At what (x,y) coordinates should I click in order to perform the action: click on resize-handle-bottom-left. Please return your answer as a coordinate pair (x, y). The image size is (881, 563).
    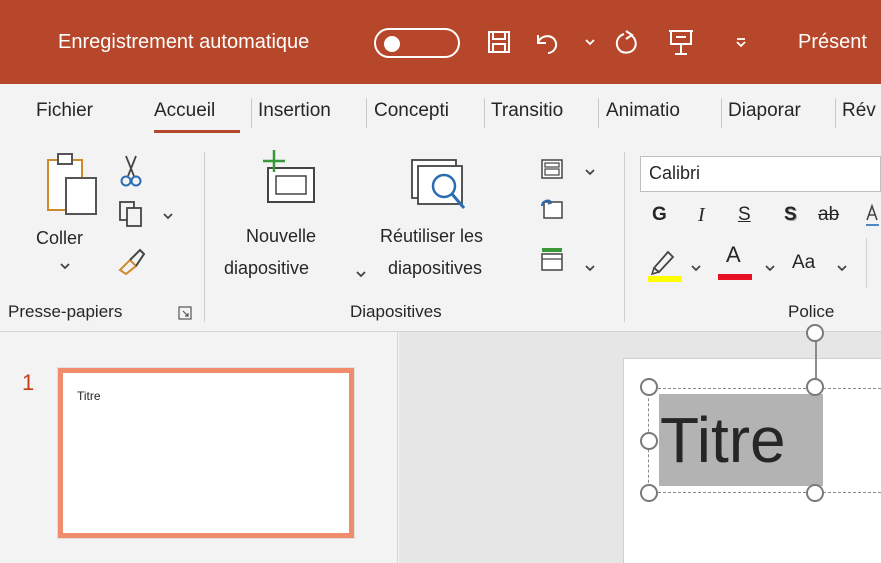
    Looking at the image, I should click on (649, 493).